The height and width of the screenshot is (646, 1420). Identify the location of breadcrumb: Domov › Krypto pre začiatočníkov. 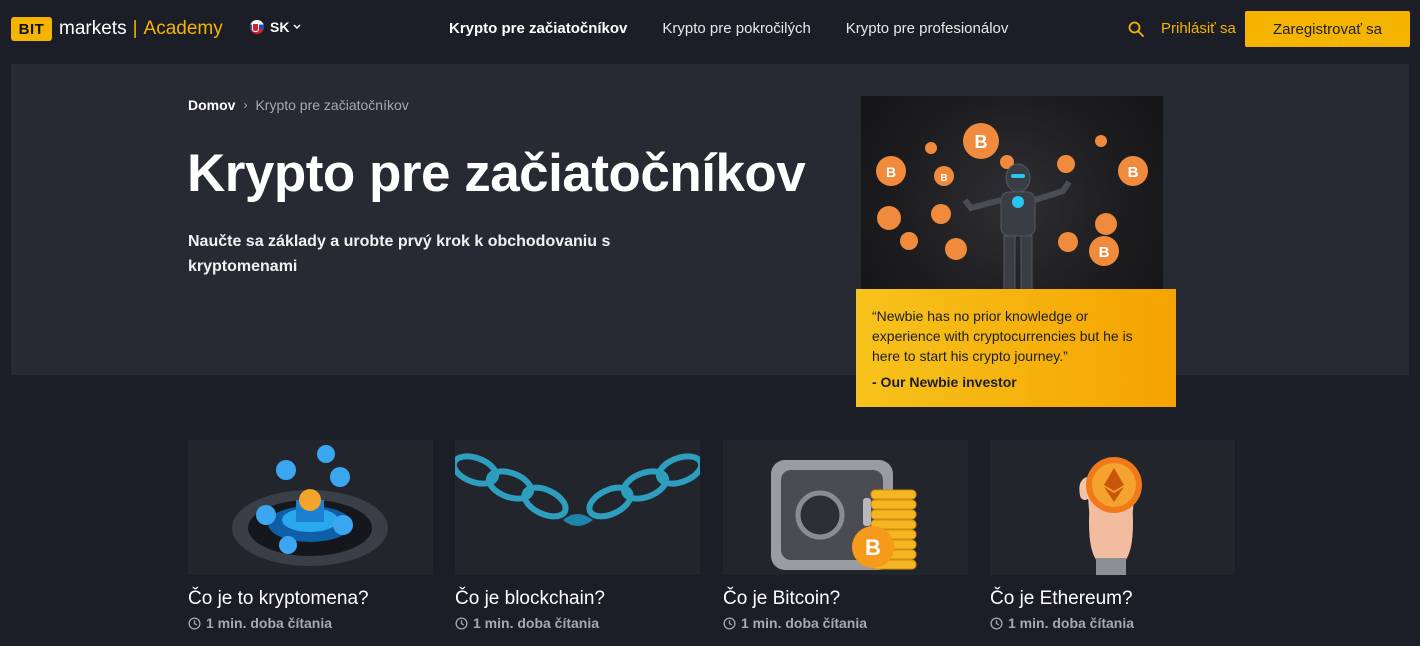
(298, 105).